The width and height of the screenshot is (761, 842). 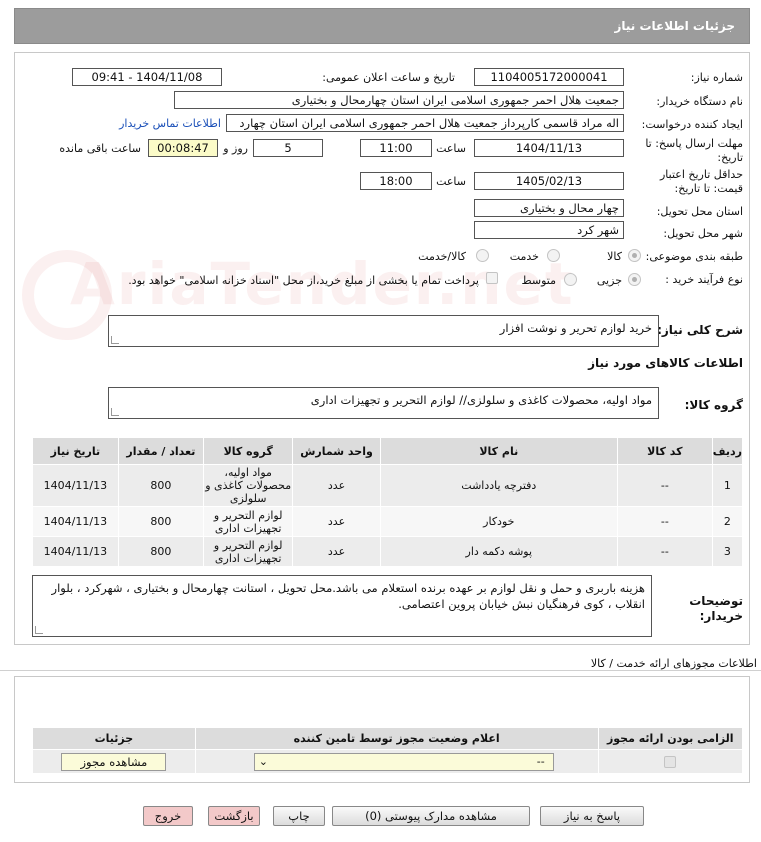 I want to click on deadline-date-field: 1404/11/13, so click(x=549, y=148).